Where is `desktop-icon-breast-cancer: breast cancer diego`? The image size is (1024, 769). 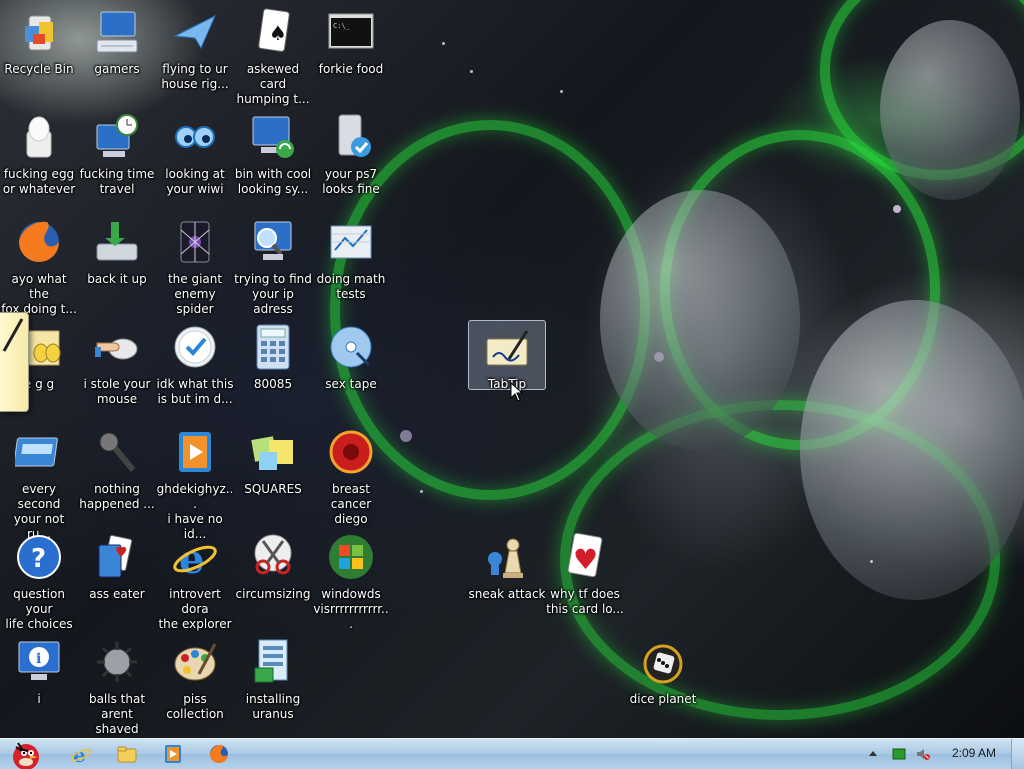 desktop-icon-breast-cancer: breast cancer diego is located at coordinates (351, 474).